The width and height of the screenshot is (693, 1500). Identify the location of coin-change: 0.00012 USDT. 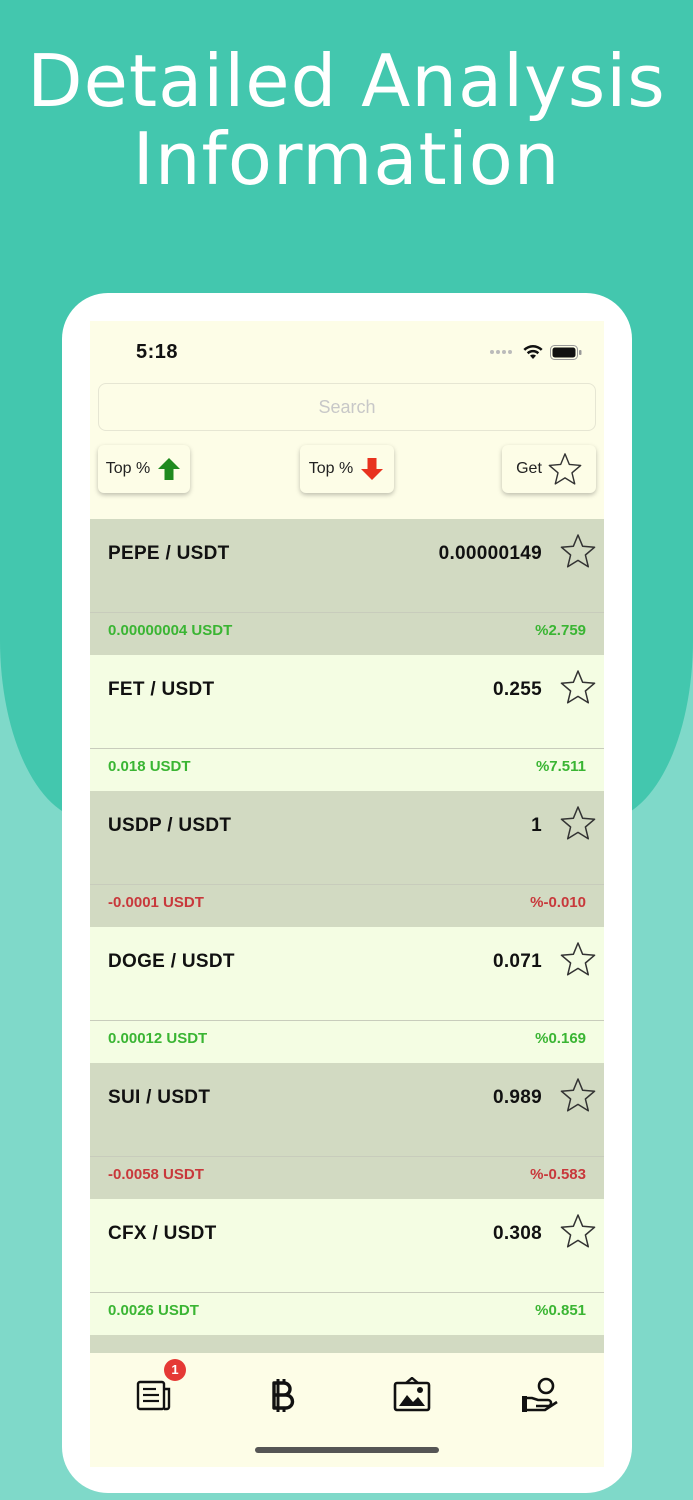
(158, 1038).